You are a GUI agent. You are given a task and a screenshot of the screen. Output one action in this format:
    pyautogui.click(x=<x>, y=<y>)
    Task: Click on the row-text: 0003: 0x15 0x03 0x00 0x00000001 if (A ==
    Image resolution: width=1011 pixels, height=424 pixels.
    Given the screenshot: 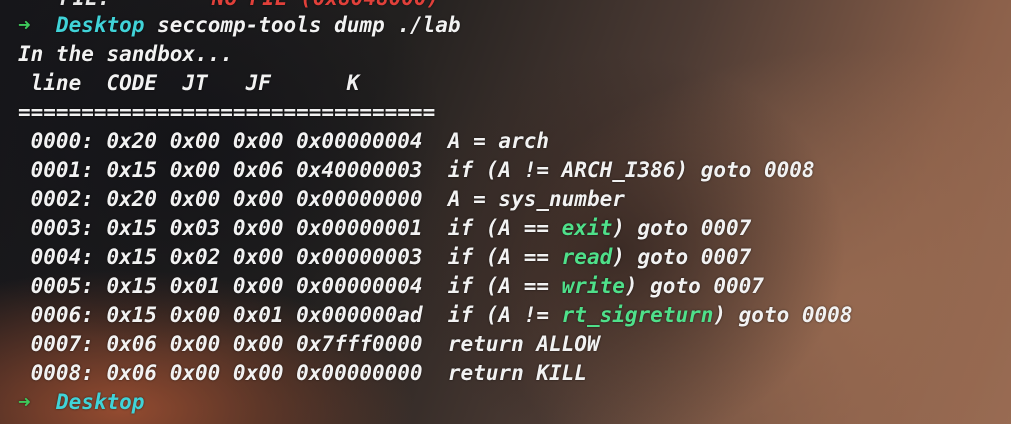 What is the action you would take?
    pyautogui.click(x=290, y=228)
    